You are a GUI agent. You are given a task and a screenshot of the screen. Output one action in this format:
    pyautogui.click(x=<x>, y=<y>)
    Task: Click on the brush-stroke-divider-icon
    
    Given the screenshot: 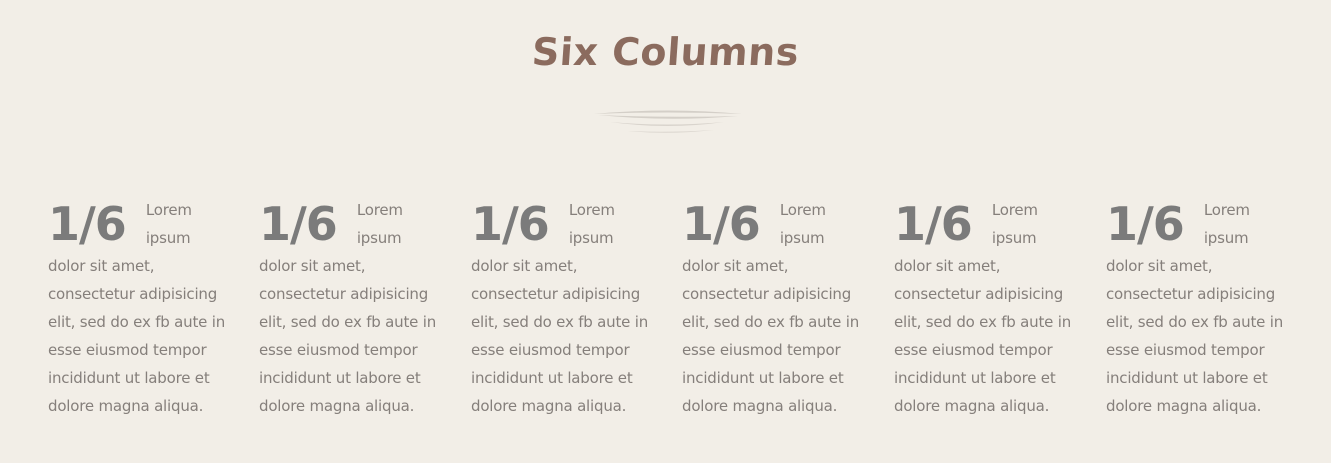 What is the action you would take?
    pyautogui.click(x=668, y=121)
    